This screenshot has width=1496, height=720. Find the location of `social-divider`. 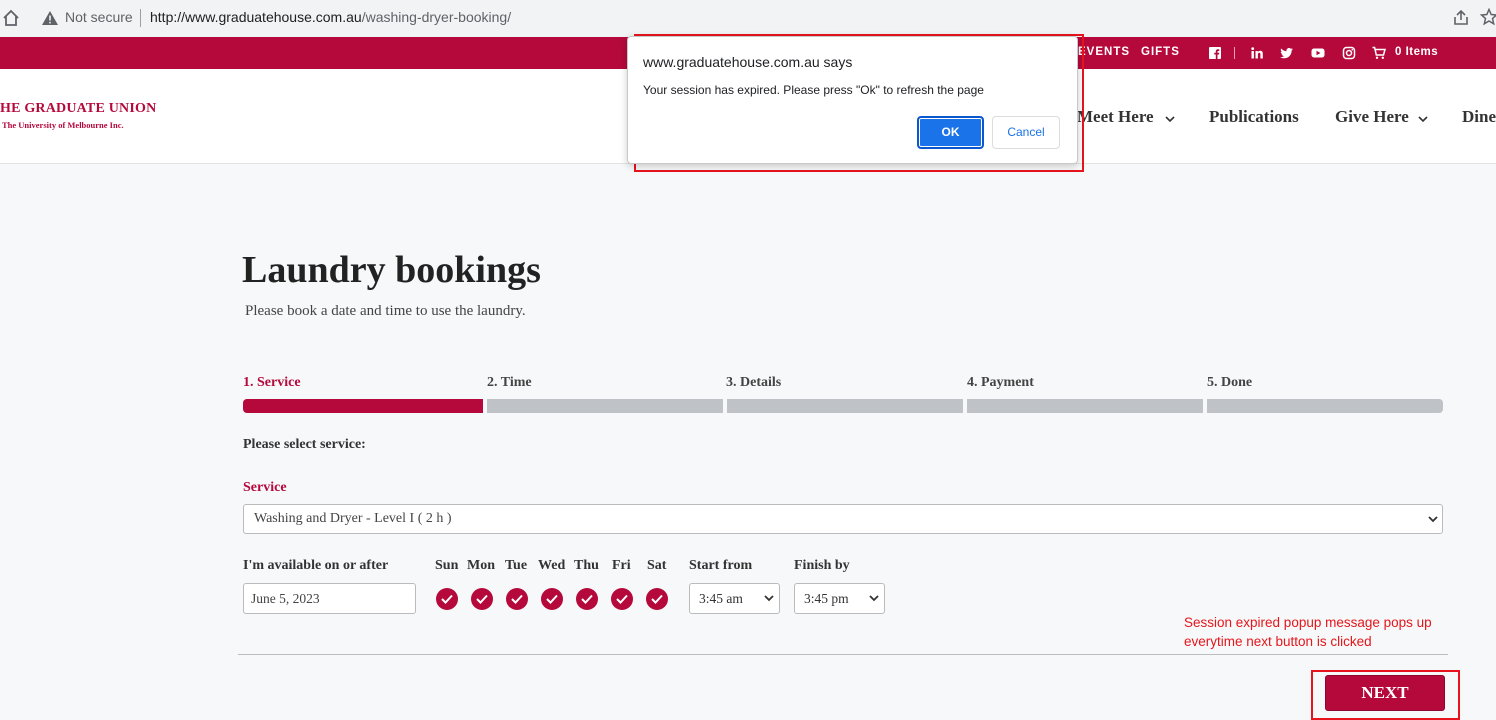

social-divider is located at coordinates (1234, 53).